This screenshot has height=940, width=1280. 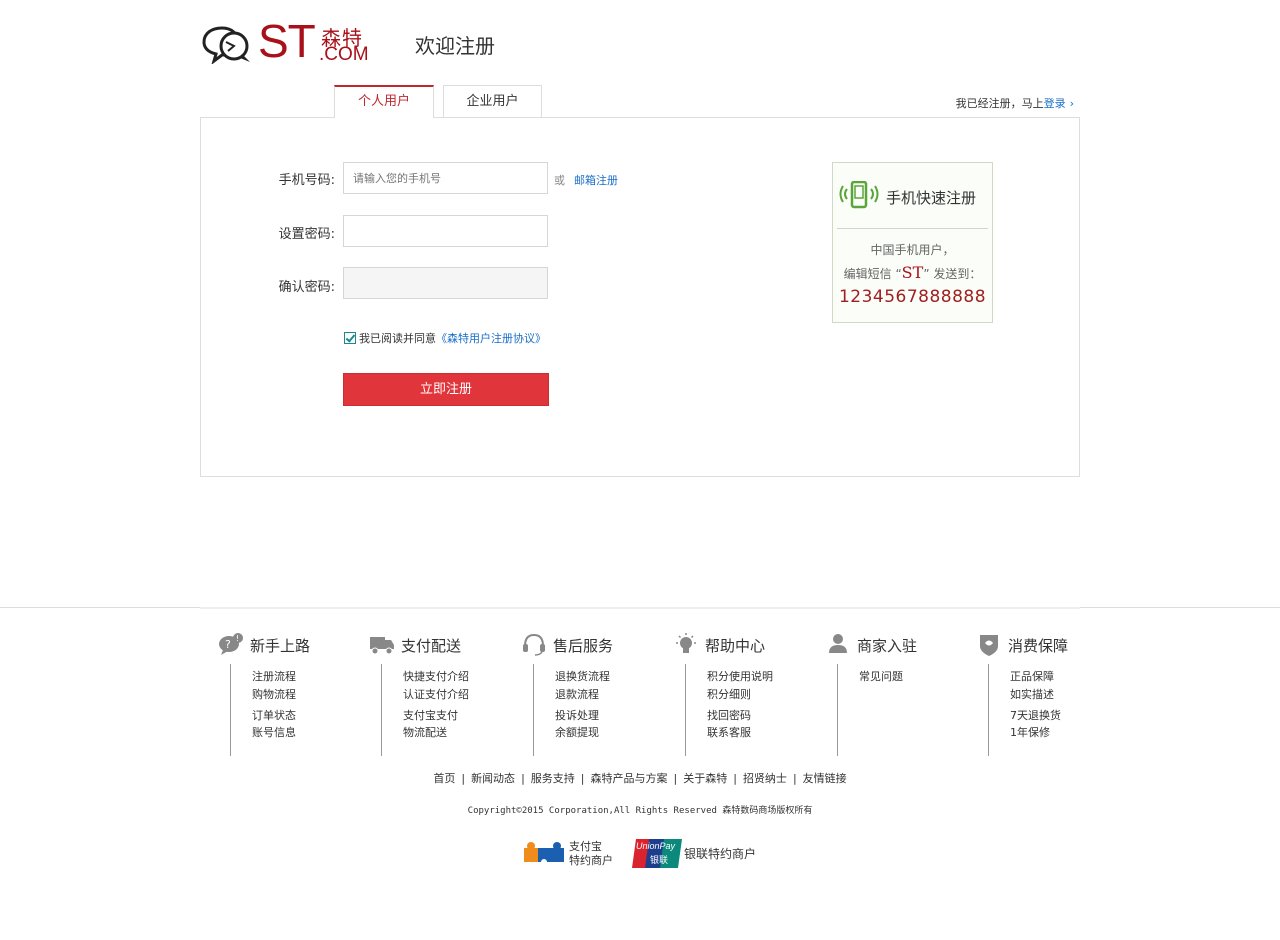 What do you see at coordinates (455, 46) in the screenshot?
I see `page-title: 欢迎注册` at bounding box center [455, 46].